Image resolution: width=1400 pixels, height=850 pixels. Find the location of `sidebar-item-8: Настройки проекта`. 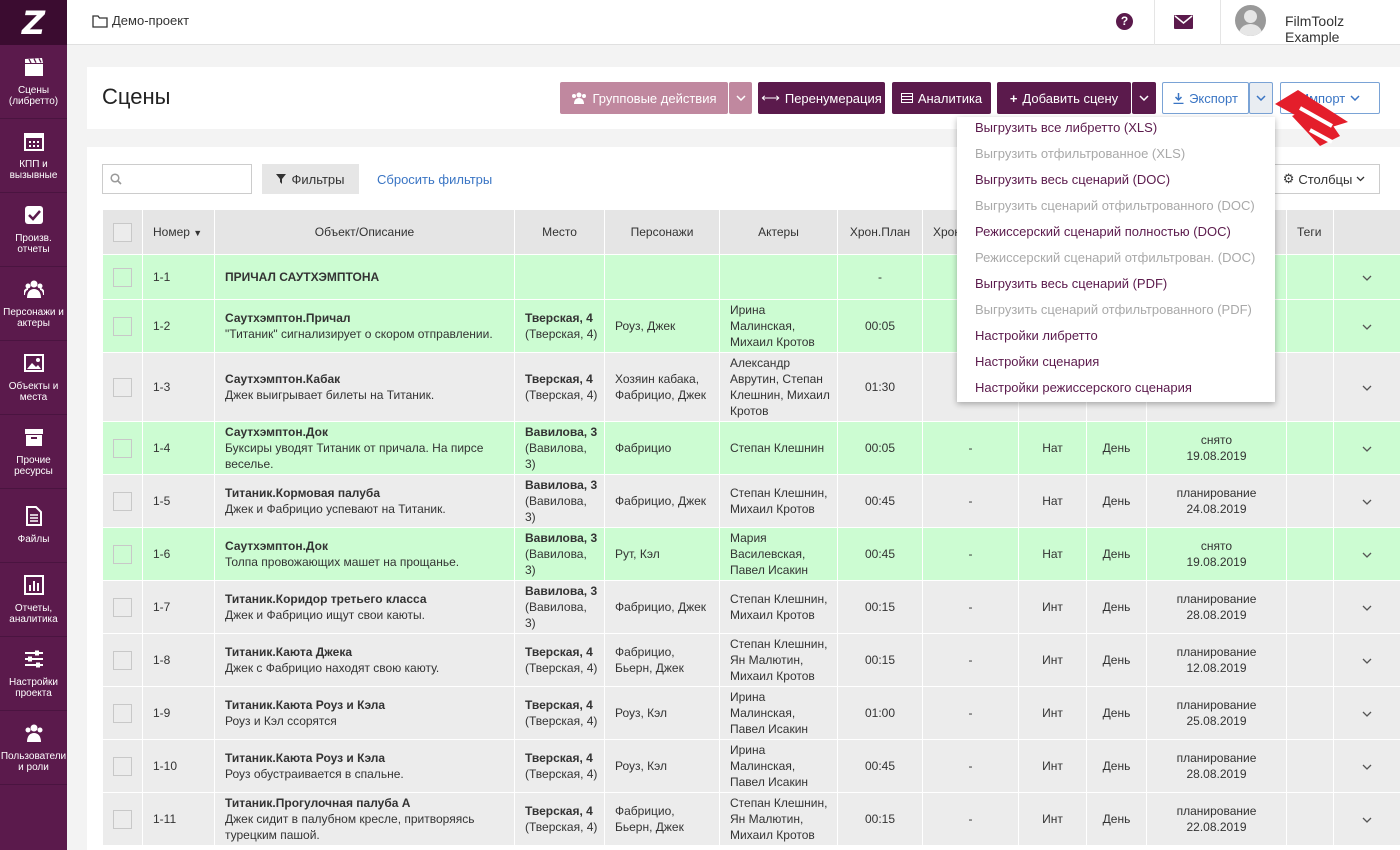

sidebar-item-8: Настройки проекта is located at coordinates (33, 674).